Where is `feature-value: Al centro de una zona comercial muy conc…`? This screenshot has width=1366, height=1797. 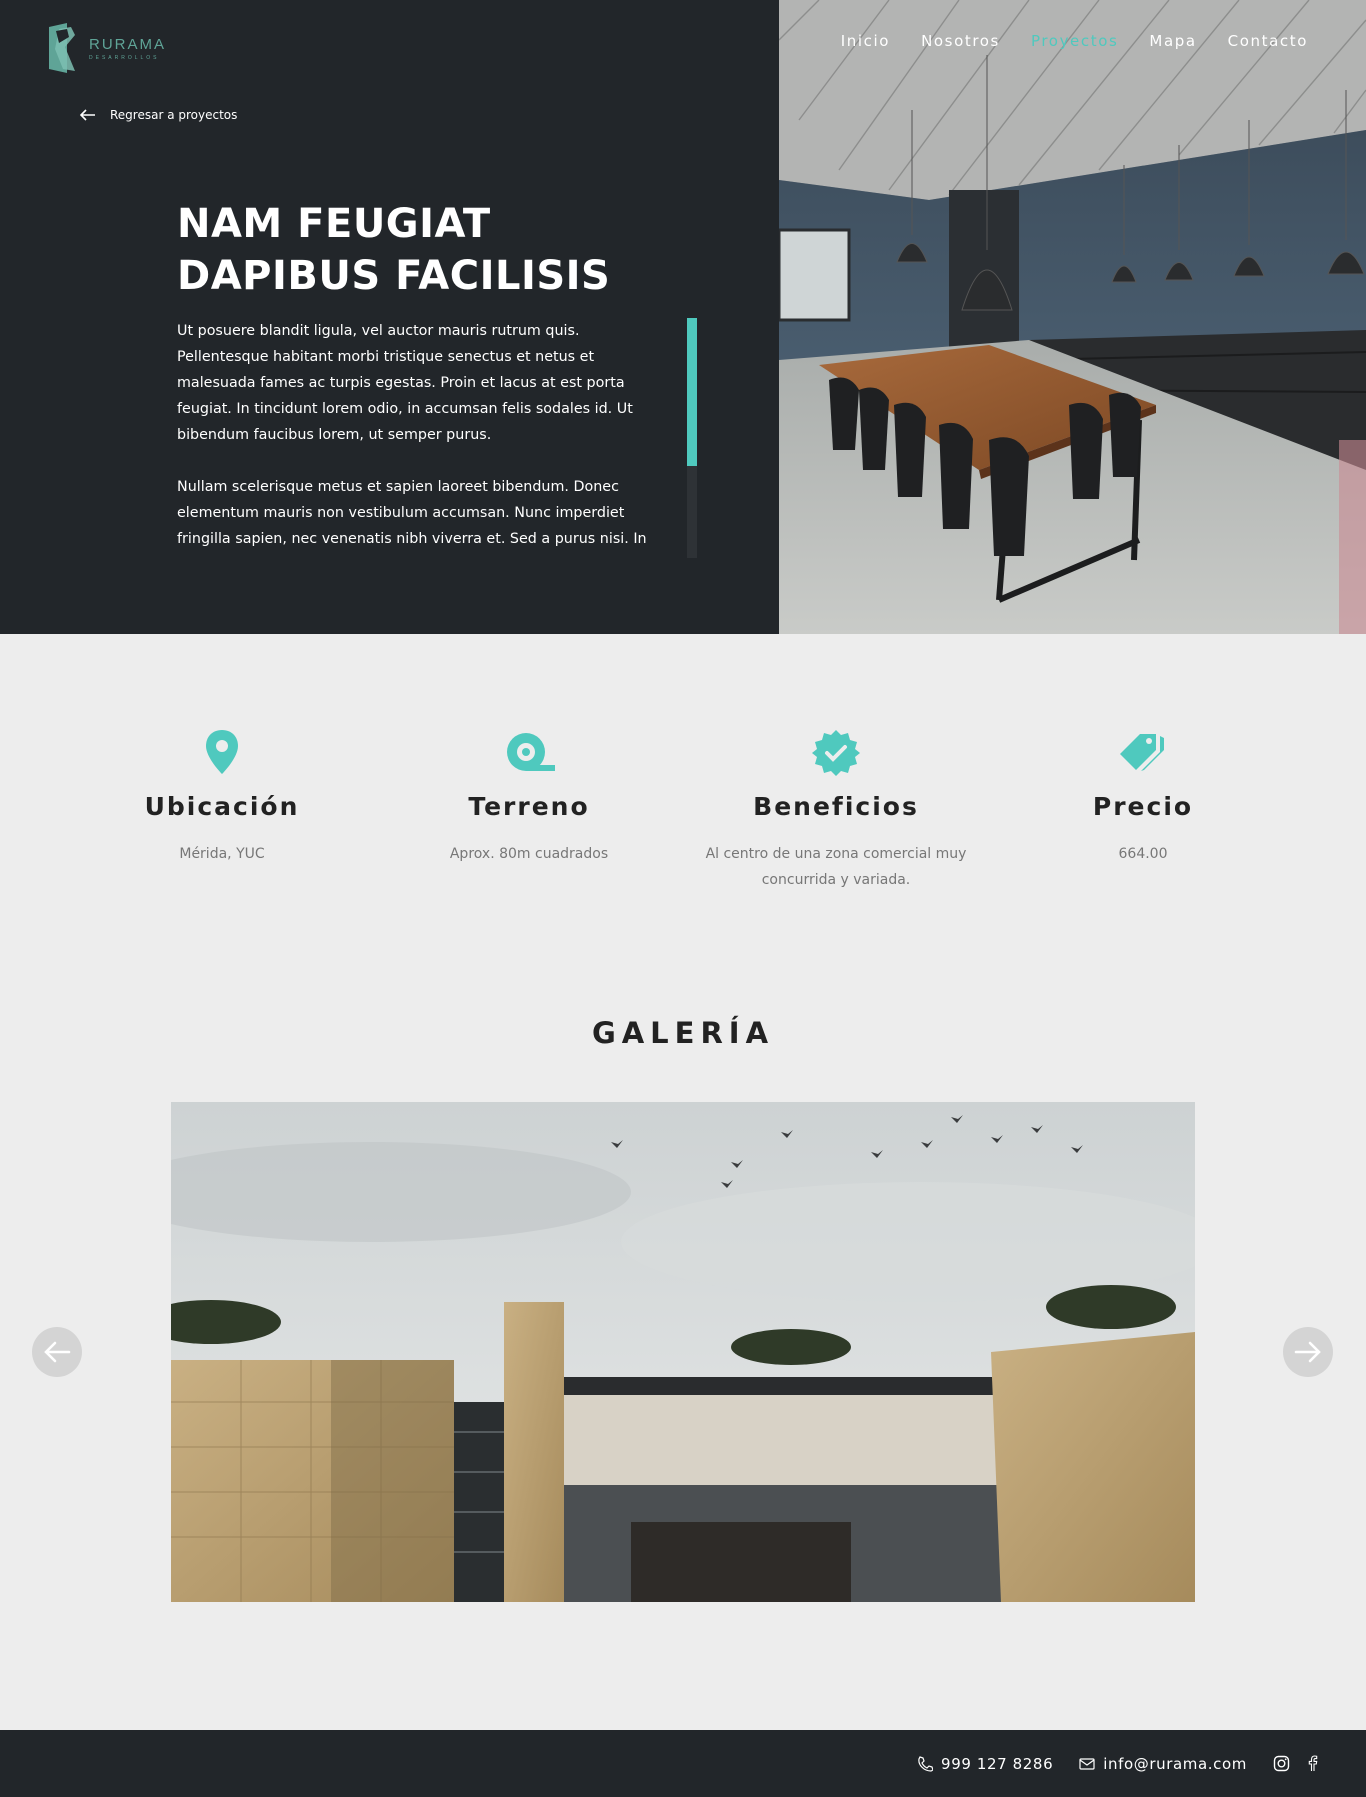 feature-value: Al centro de una zona comercial muy conc… is located at coordinates (836, 867).